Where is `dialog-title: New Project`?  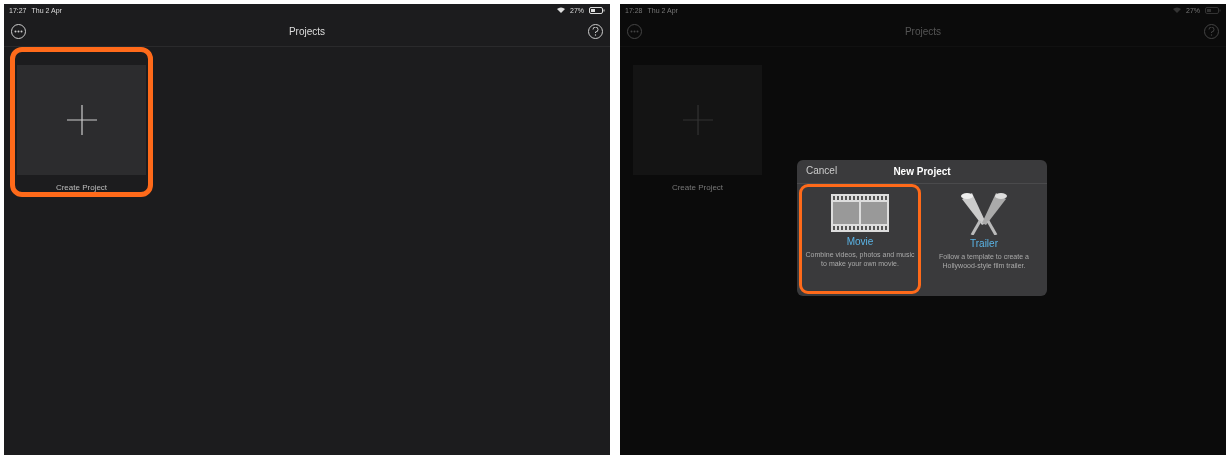 dialog-title: New Project is located at coordinates (922, 171).